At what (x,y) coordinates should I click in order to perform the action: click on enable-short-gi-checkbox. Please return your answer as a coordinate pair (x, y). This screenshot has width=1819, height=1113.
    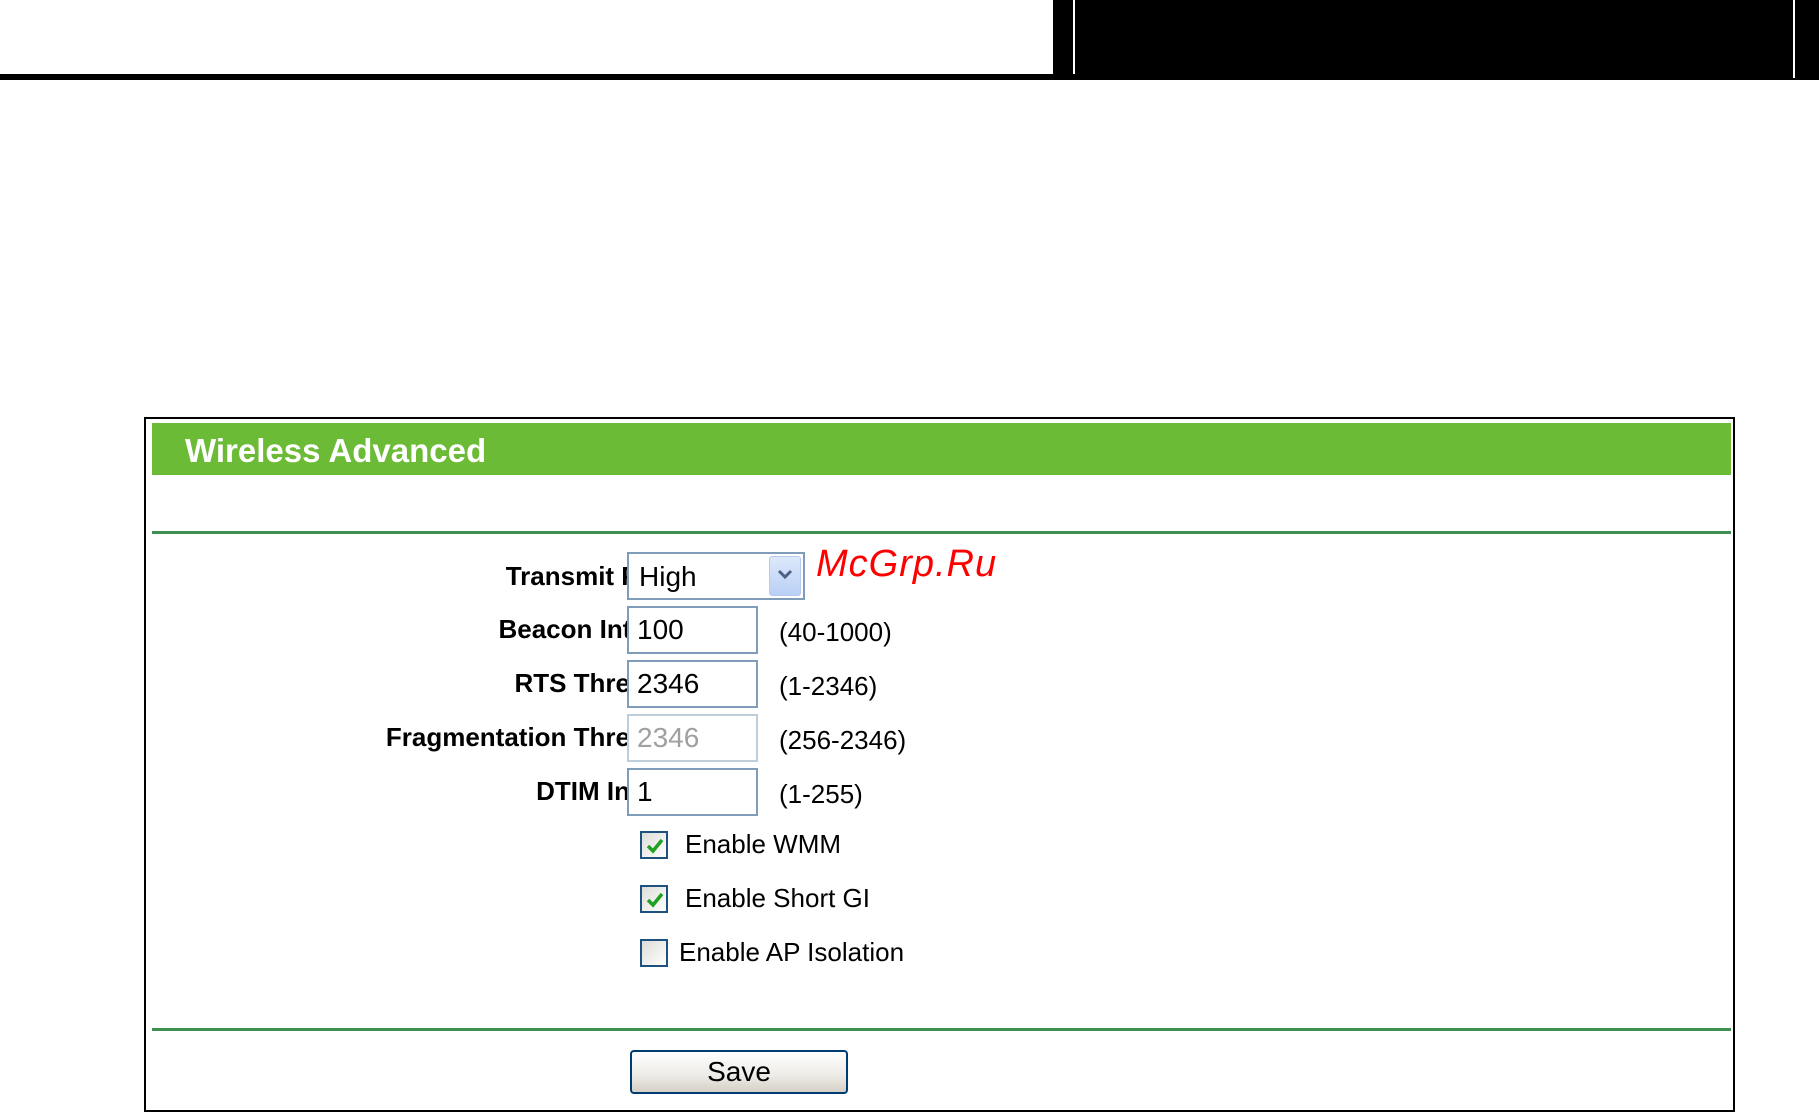
    Looking at the image, I should click on (654, 899).